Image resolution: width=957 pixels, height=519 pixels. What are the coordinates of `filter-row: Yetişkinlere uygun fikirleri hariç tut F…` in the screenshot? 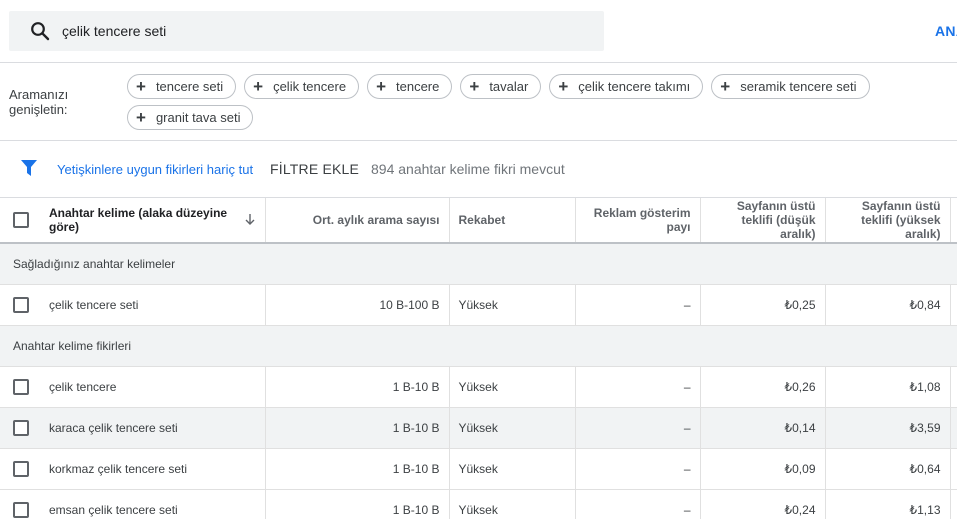 It's located at (478, 169).